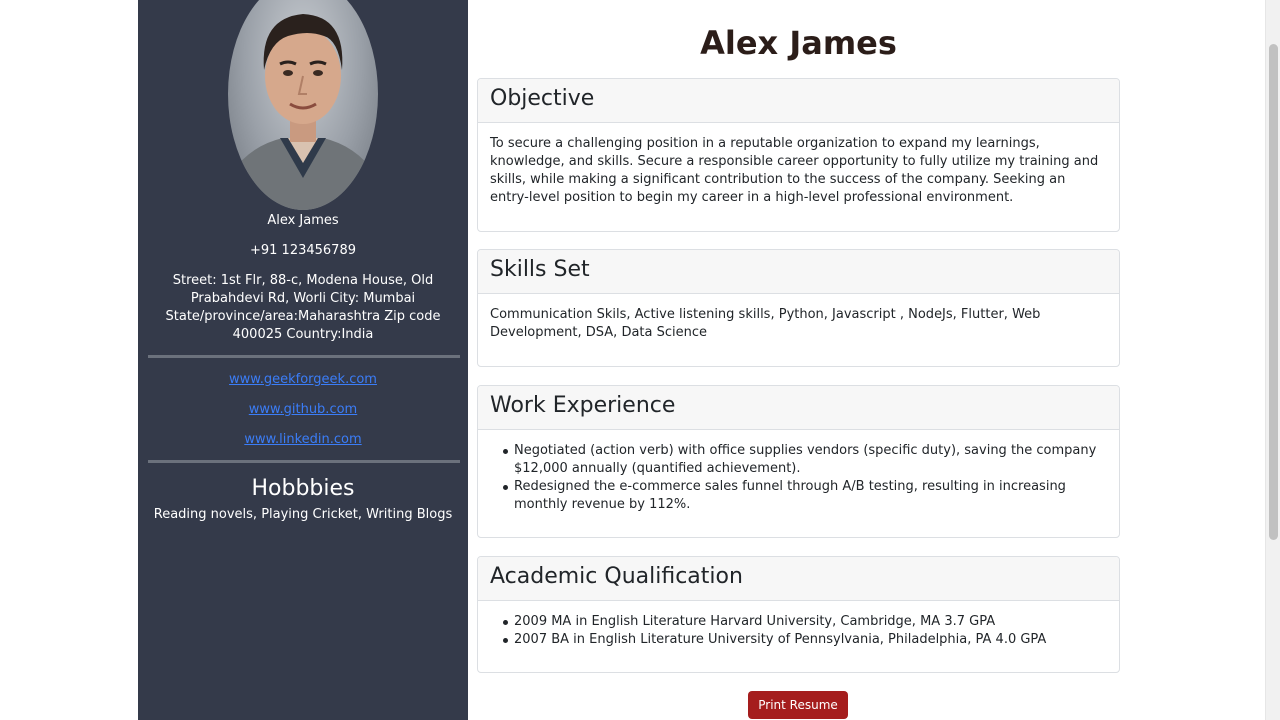 Image resolution: width=1280 pixels, height=720 pixels. I want to click on link-geekforgeek: www.geekforgeek.com, so click(303, 380).